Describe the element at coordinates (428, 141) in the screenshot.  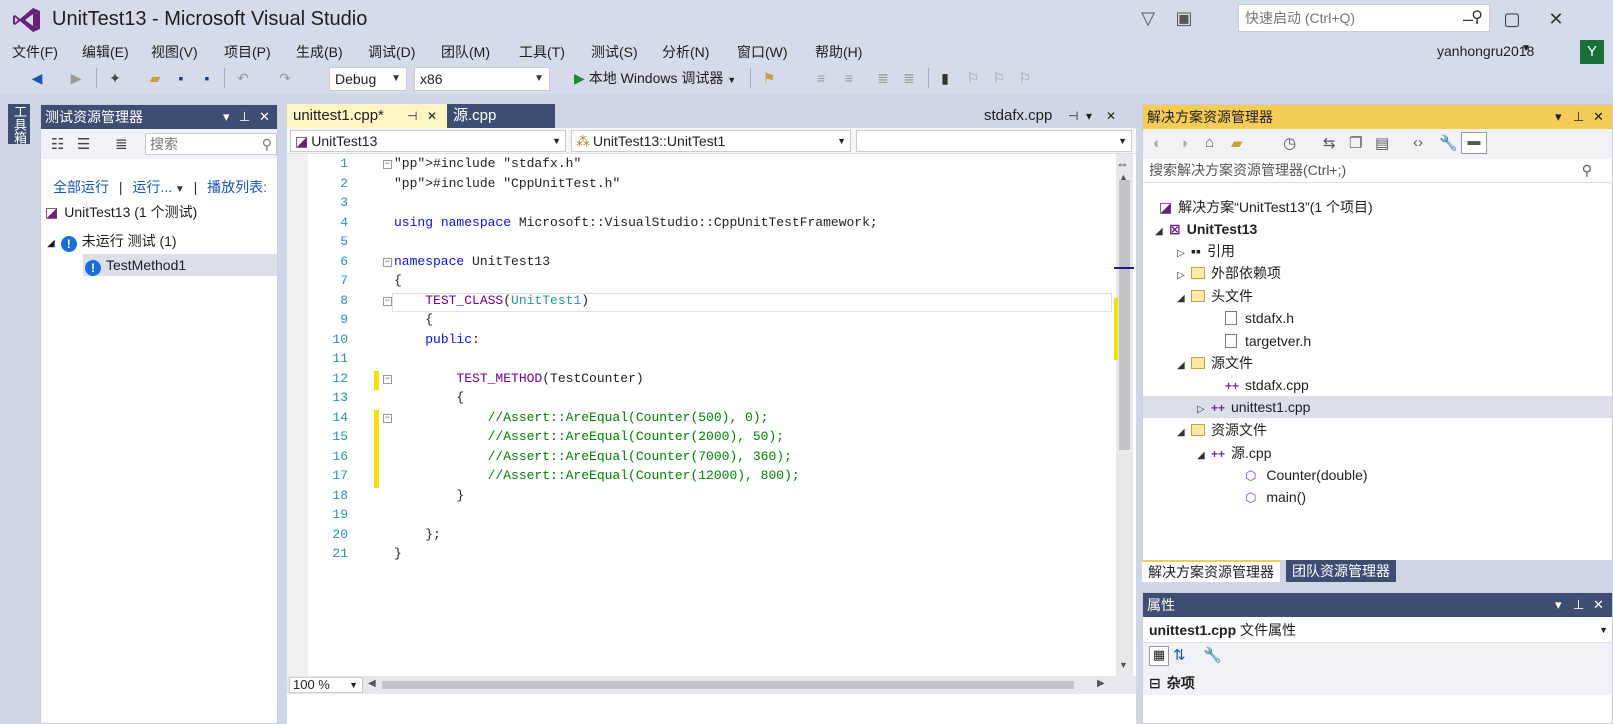
I see `project-nav-dropdown: ◪ UnitTest13 ▼` at that location.